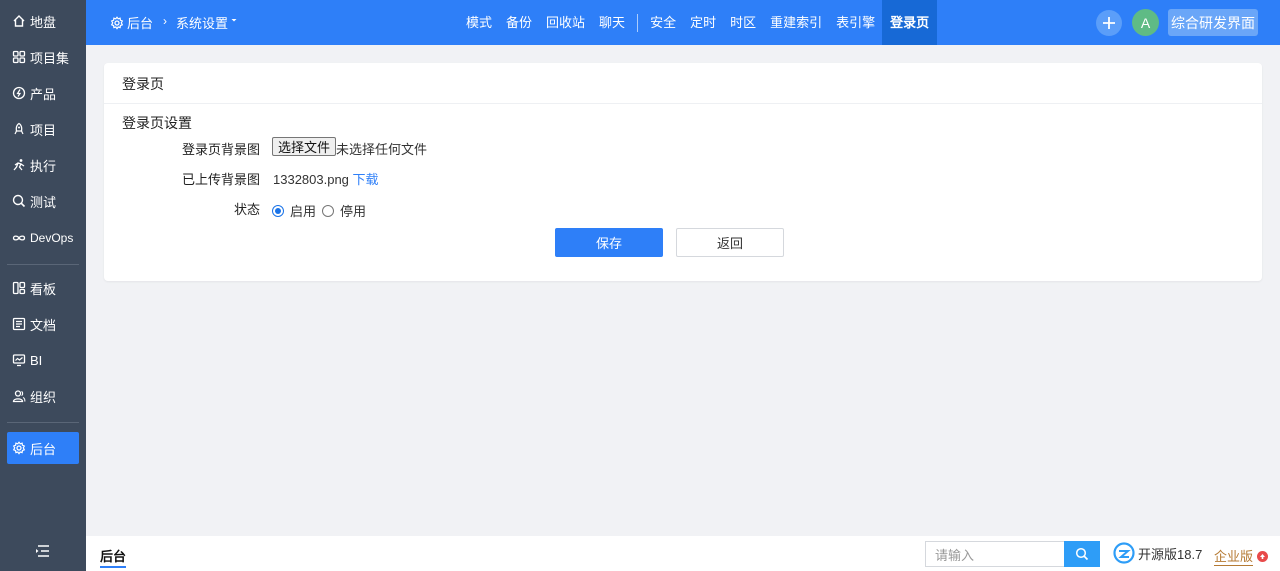 Image resolution: width=1280 pixels, height=571 pixels. Describe the element at coordinates (202, 22) in the screenshot. I see `breadcrumb-current: 系统设置` at that location.